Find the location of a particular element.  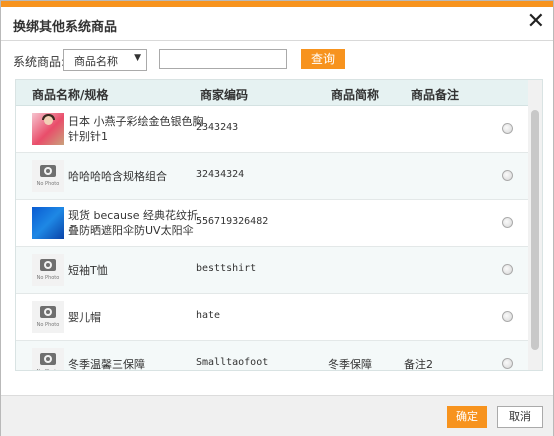

product-code: 32434324 is located at coordinates (220, 174).